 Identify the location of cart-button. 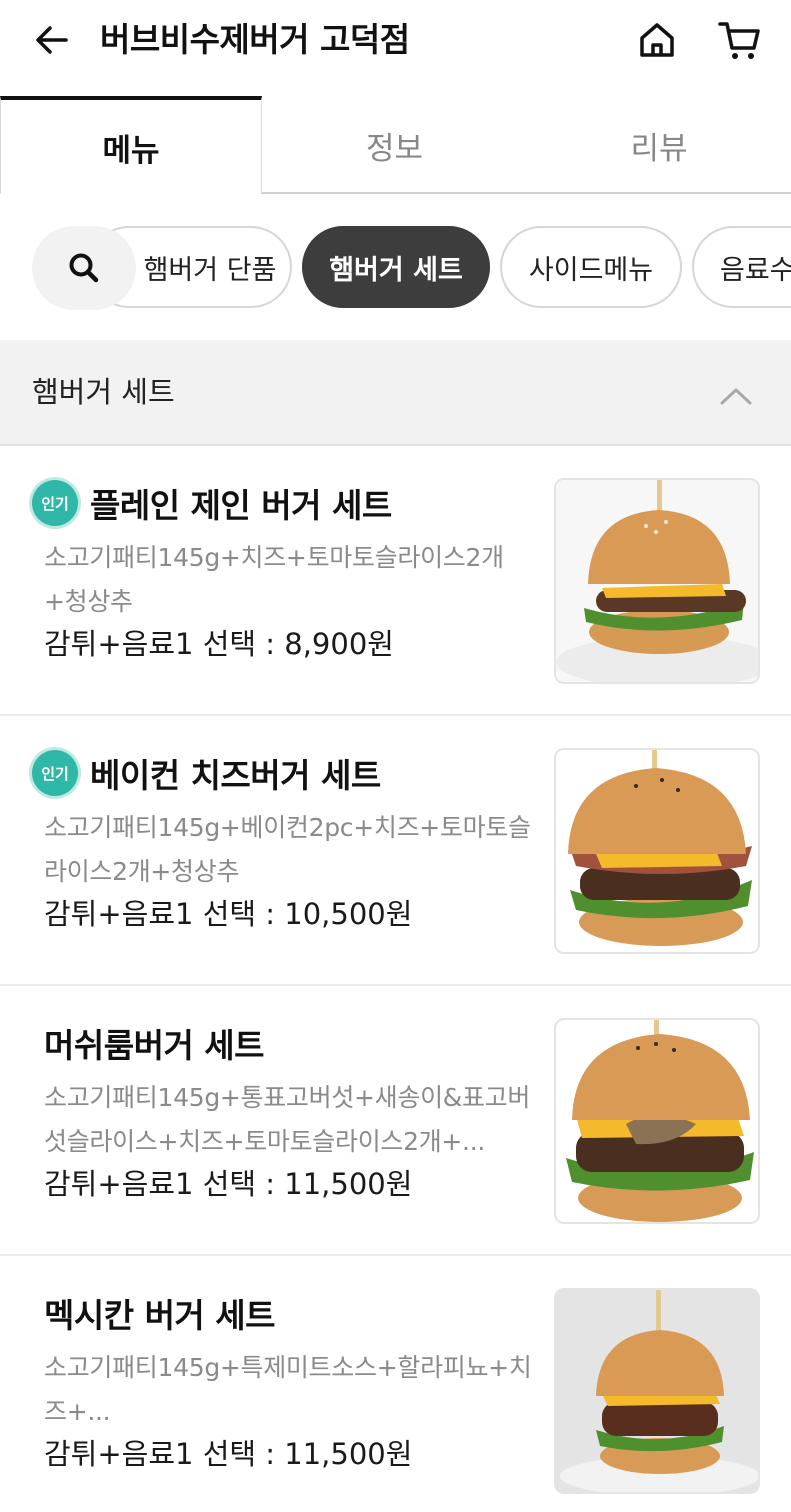
(740, 40).